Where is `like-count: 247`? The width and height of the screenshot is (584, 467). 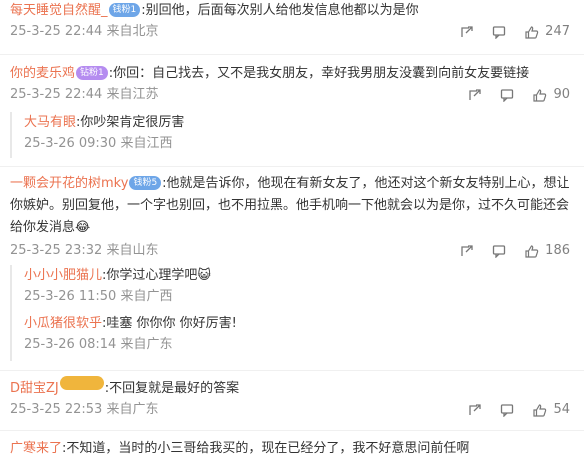
like-count: 247 is located at coordinates (557, 31).